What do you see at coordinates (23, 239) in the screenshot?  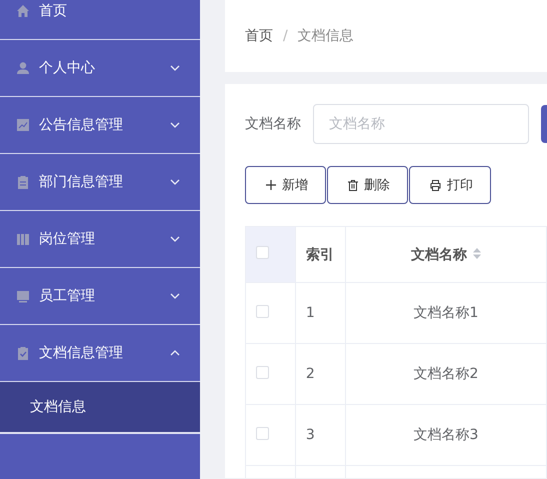 I see `books-icon` at bounding box center [23, 239].